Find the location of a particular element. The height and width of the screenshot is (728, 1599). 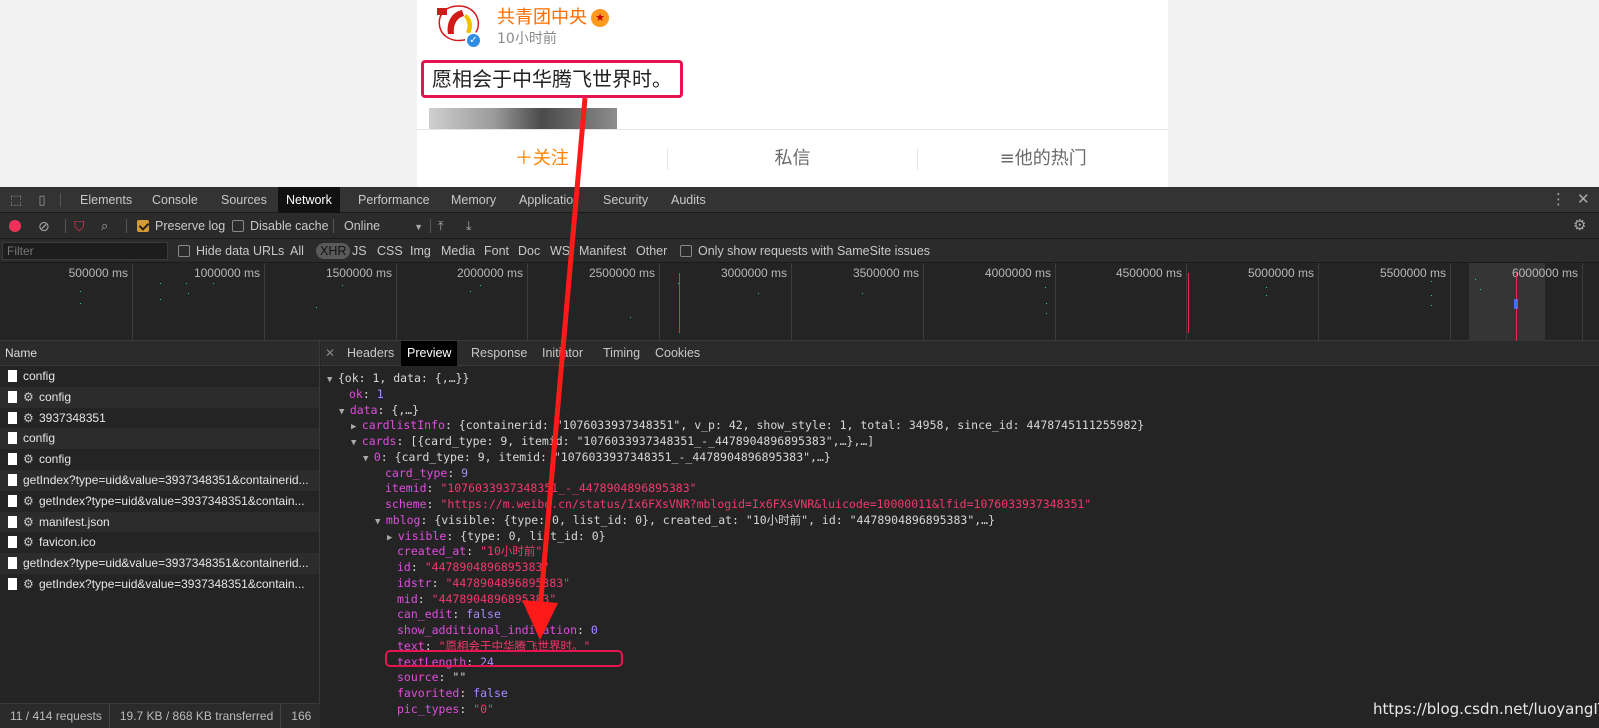

export-har-icon: ⤓ is located at coordinates (469, 226).